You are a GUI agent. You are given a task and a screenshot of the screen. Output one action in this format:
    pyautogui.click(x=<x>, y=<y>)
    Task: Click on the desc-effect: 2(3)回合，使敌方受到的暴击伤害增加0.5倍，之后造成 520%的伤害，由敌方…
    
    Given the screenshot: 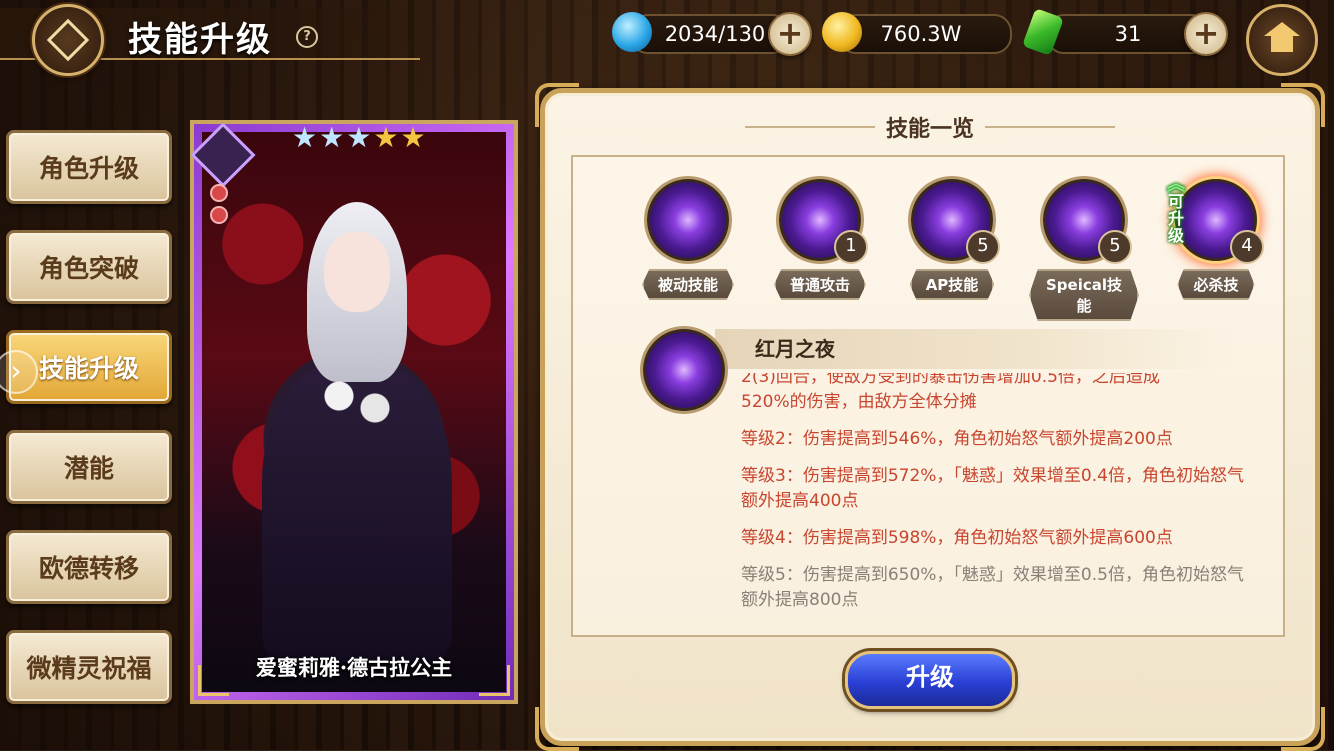 What is the action you would take?
    pyautogui.click(x=996, y=394)
    